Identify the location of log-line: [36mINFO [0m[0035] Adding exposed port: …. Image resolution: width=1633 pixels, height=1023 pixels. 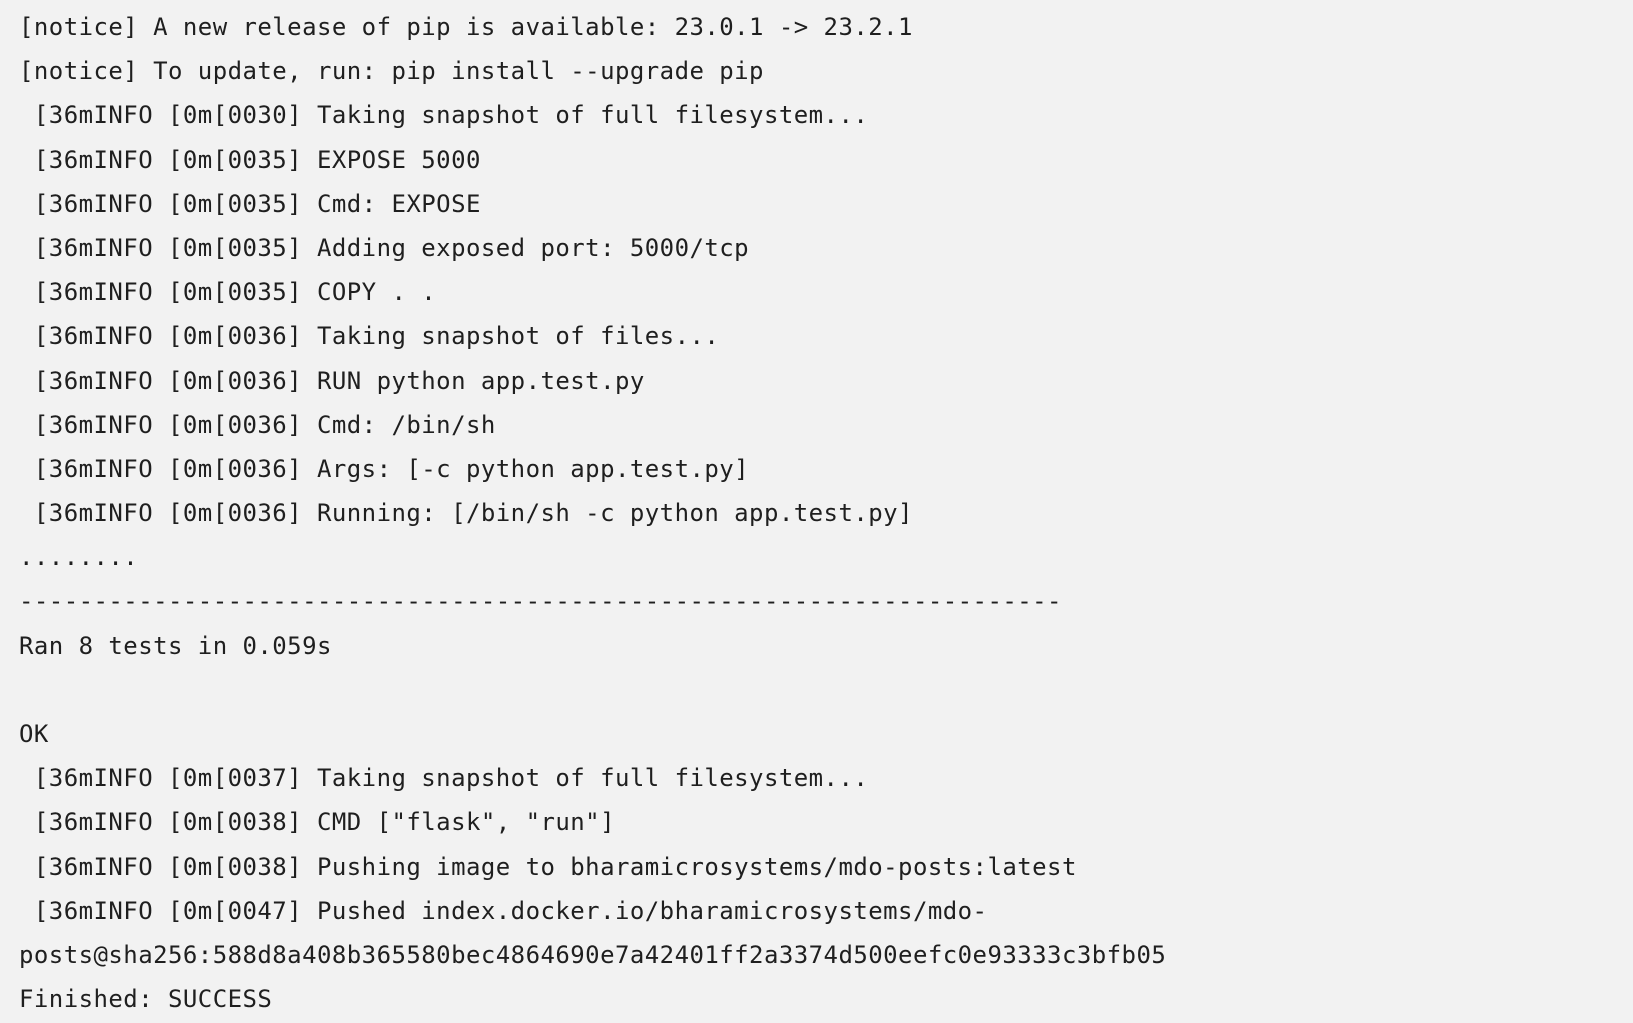
(384, 247).